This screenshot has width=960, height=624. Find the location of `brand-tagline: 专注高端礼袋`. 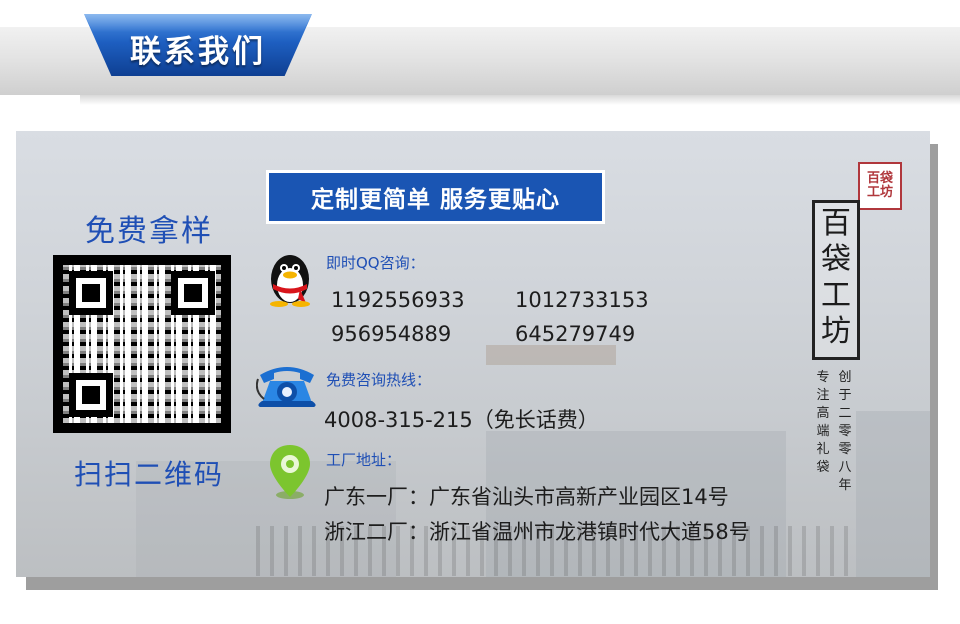

brand-tagline: 专注高端礼袋 is located at coordinates (823, 422).